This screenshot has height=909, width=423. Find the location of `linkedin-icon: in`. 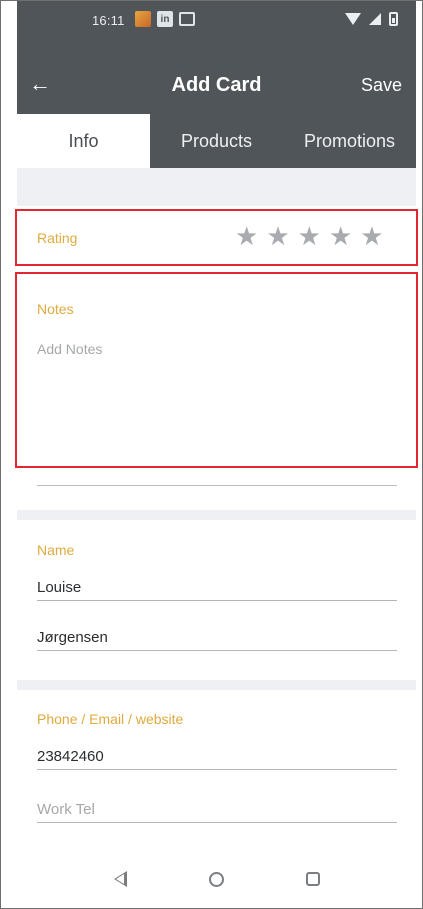

linkedin-icon: in is located at coordinates (165, 19).